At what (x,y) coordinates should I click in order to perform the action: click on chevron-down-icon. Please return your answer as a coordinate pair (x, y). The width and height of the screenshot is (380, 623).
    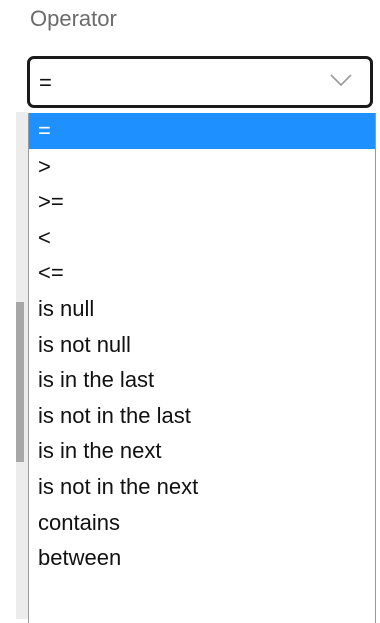
    Looking at the image, I should click on (341, 80).